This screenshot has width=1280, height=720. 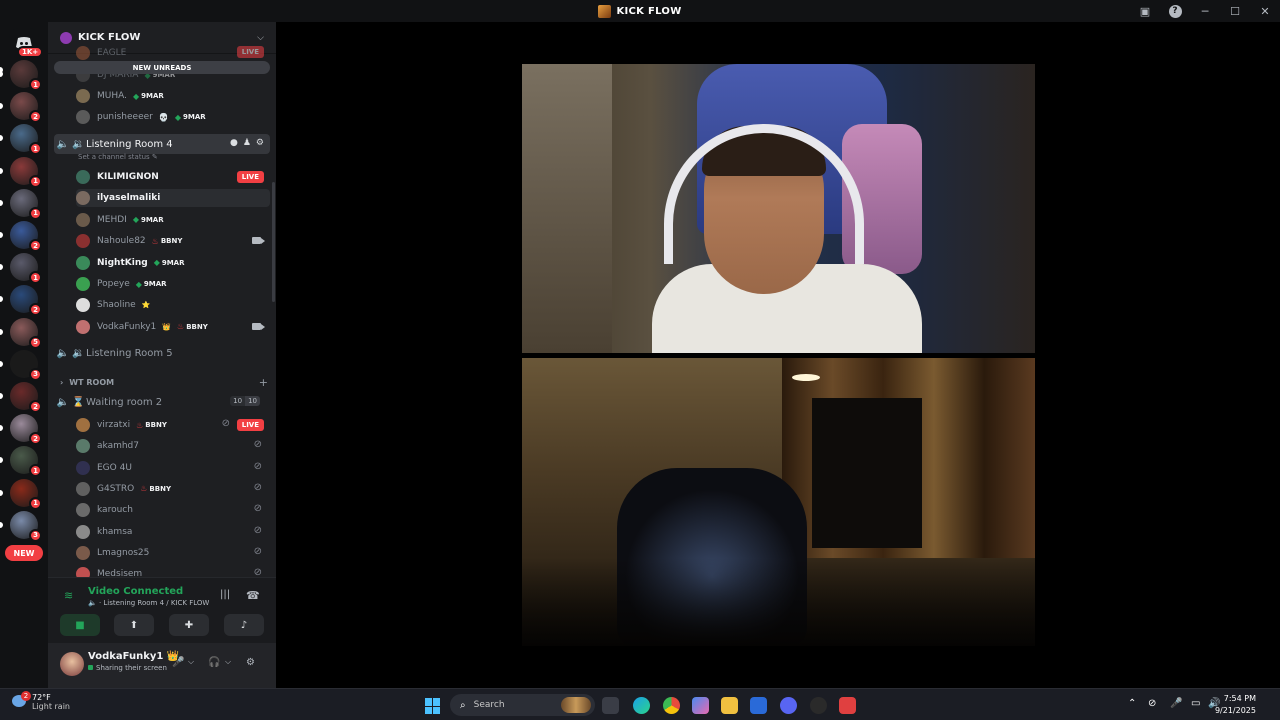 I want to click on new-servers-badge: NEW, so click(x=24, y=553).